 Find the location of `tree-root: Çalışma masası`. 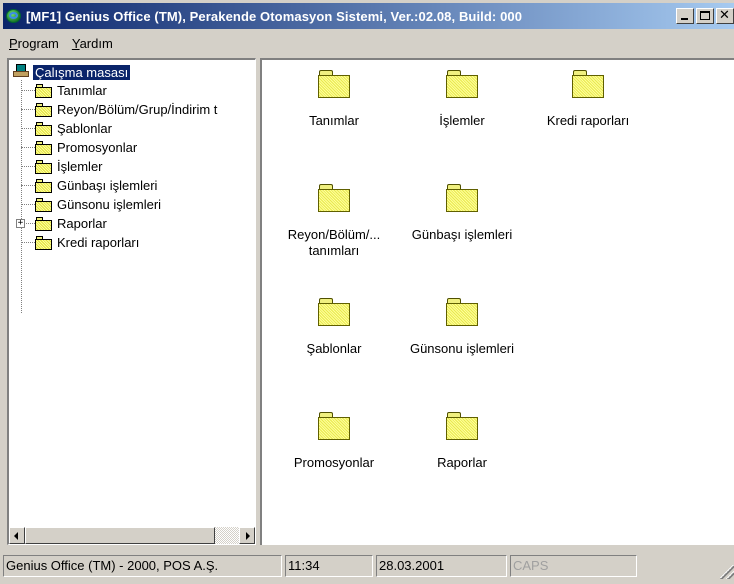

tree-root: Çalışma masası is located at coordinates (72, 72).